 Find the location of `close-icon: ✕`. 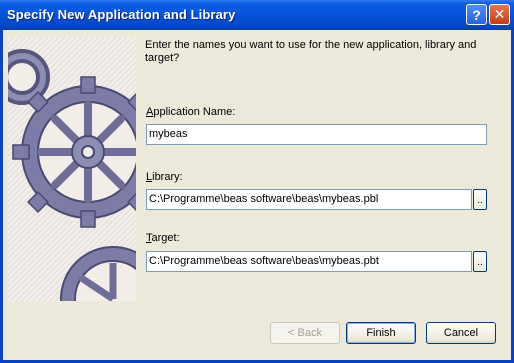

close-icon: ✕ is located at coordinates (499, 14).